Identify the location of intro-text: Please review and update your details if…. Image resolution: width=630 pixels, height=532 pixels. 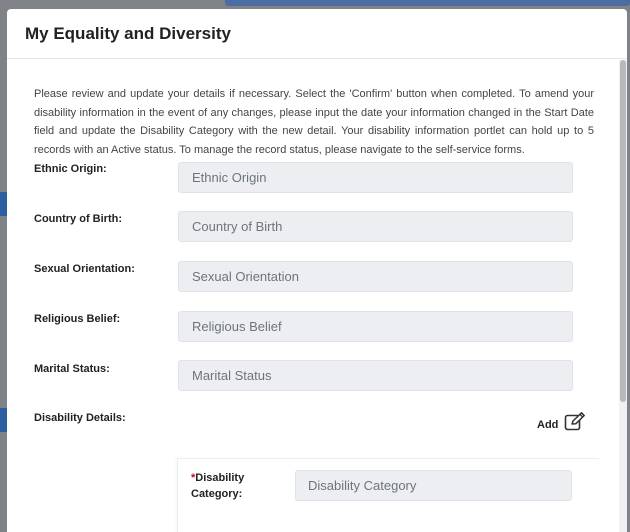
(314, 122).